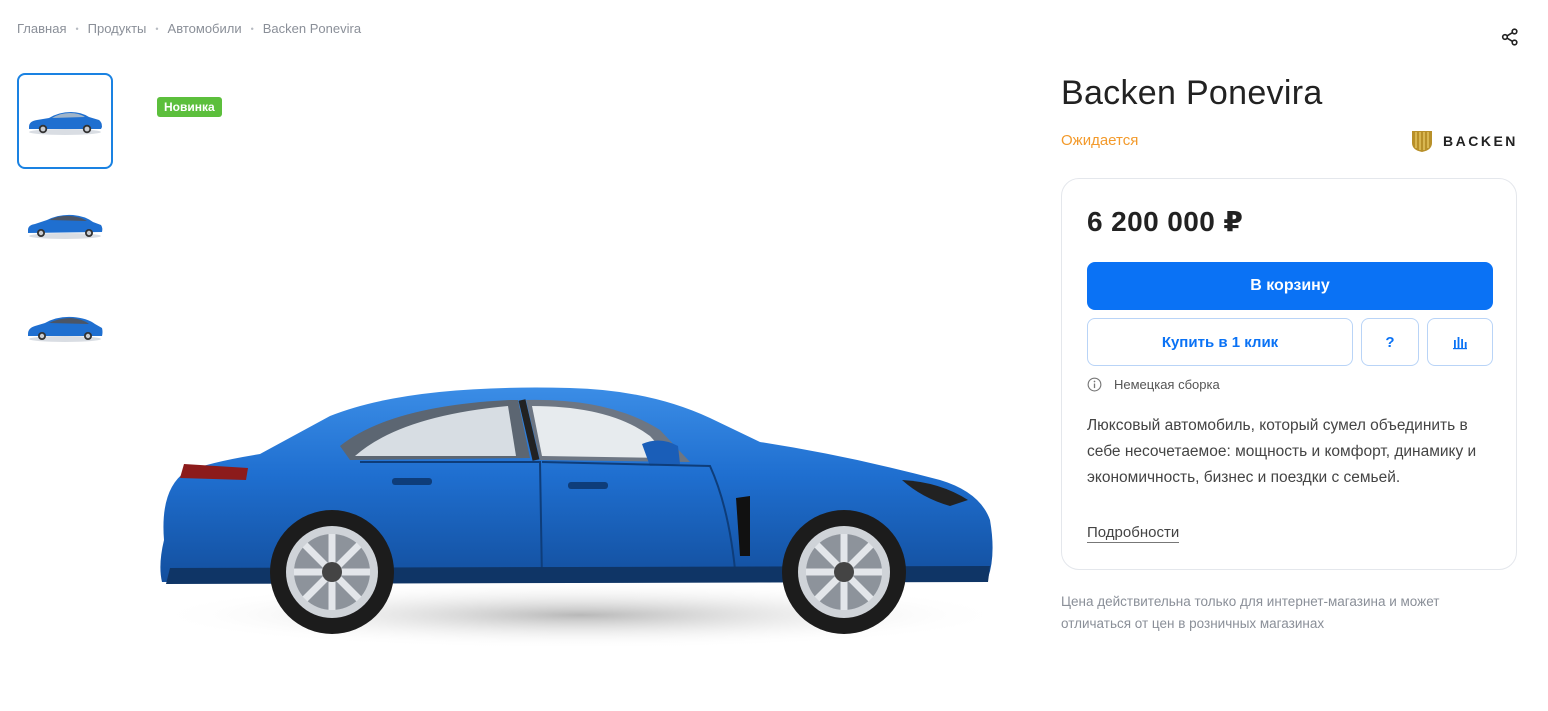 The width and height of the screenshot is (1548, 711). I want to click on details-link: Подробности, so click(1133, 533).